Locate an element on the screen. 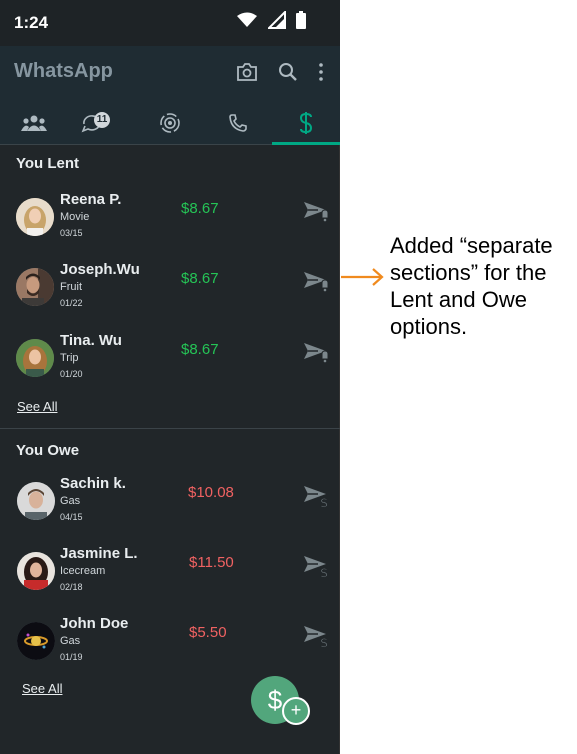 This screenshot has height=754, width=577. wifi-icon is located at coordinates (247, 19).